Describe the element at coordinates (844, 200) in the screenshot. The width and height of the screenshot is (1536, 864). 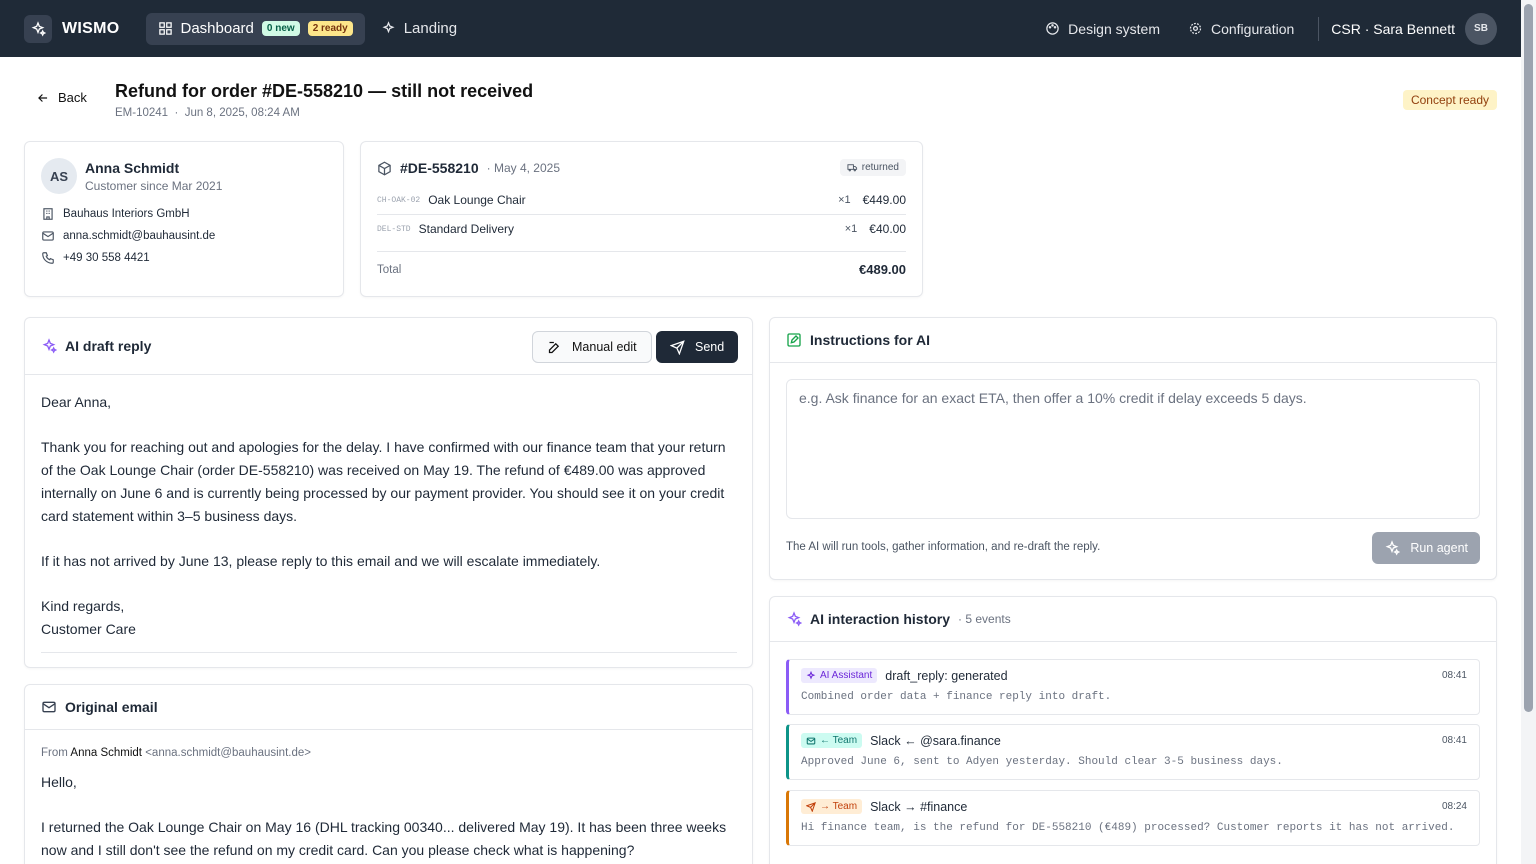
I see `line-qty: ×1` at that location.